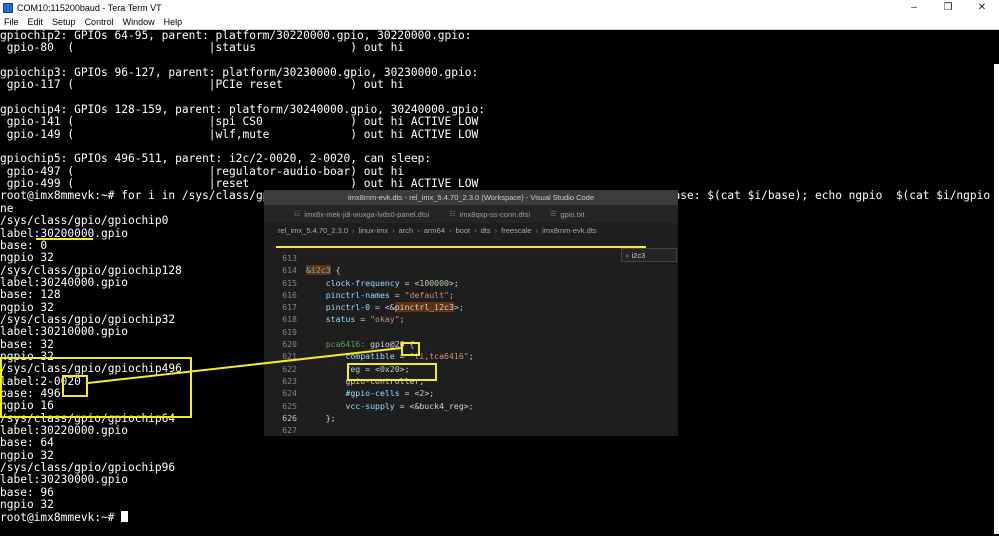  I want to click on tab-label: imx8x-mek-jdi-wuxga-lvds0-panel.dtsi, so click(367, 214).